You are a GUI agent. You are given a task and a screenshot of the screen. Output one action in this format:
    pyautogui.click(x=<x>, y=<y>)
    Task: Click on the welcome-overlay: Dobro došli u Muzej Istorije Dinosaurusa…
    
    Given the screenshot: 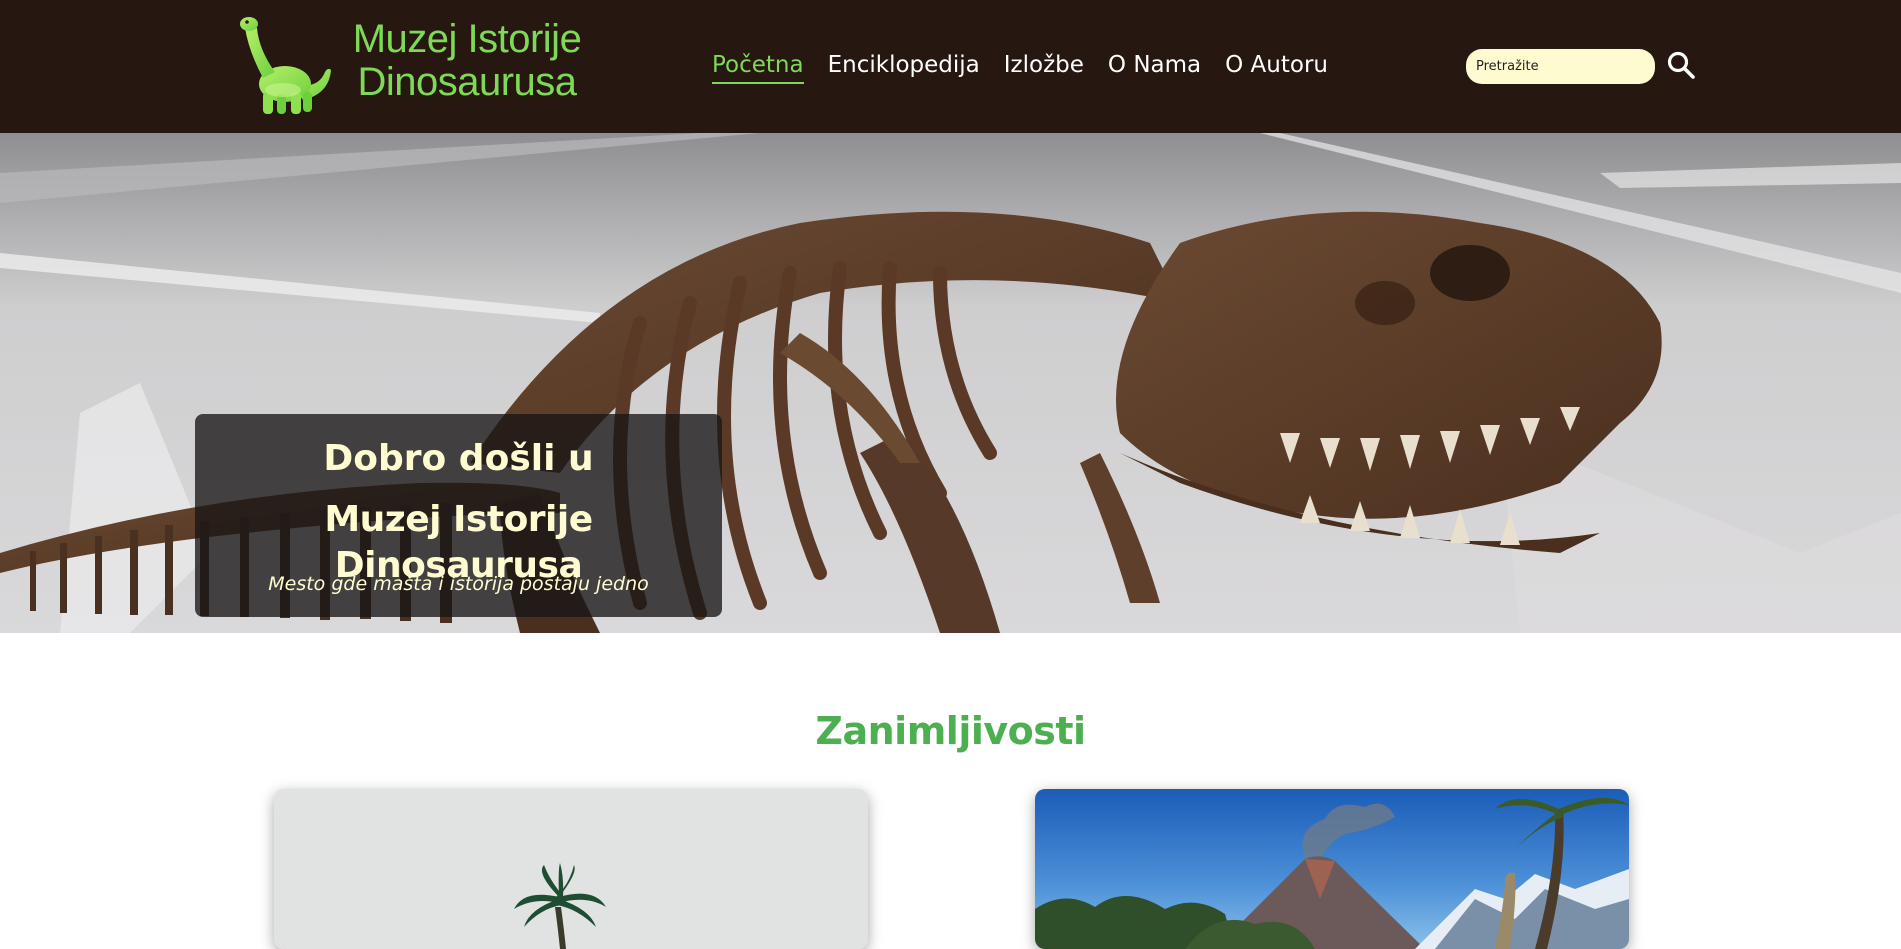 What is the action you would take?
    pyautogui.click(x=458, y=515)
    